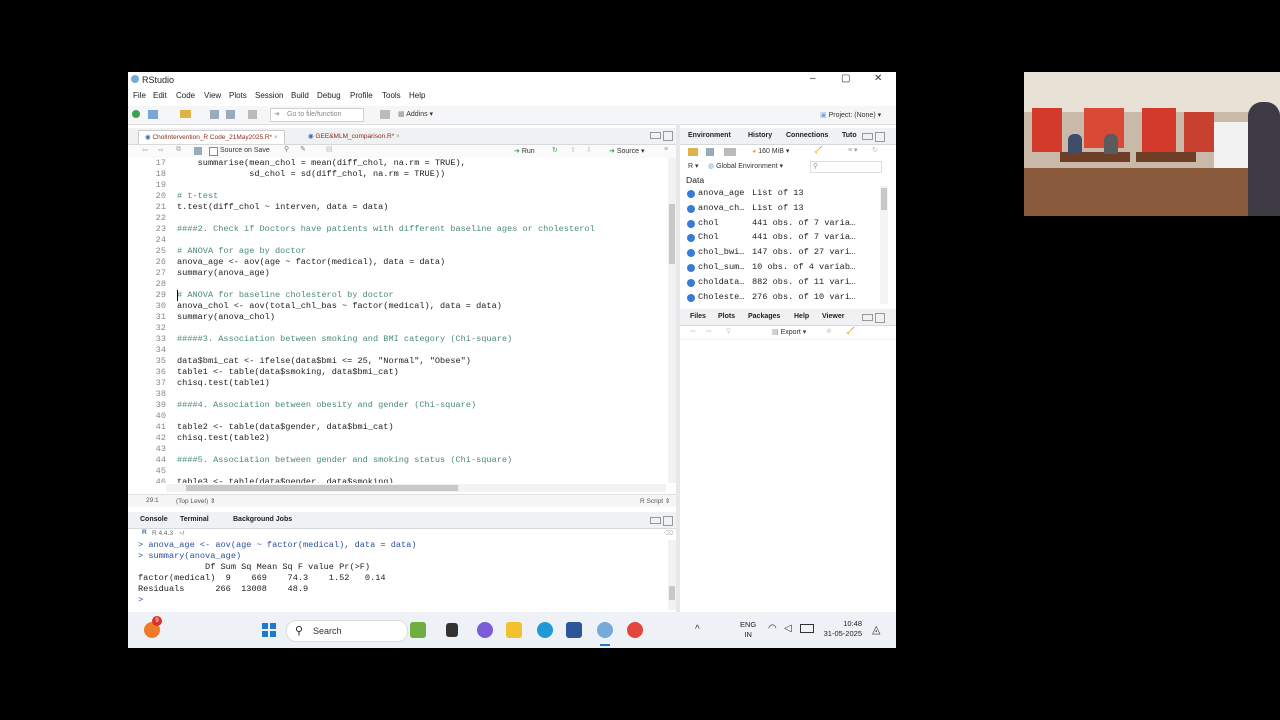 This screenshot has height=720, width=1280. I want to click on new-file-icon, so click(136, 114).